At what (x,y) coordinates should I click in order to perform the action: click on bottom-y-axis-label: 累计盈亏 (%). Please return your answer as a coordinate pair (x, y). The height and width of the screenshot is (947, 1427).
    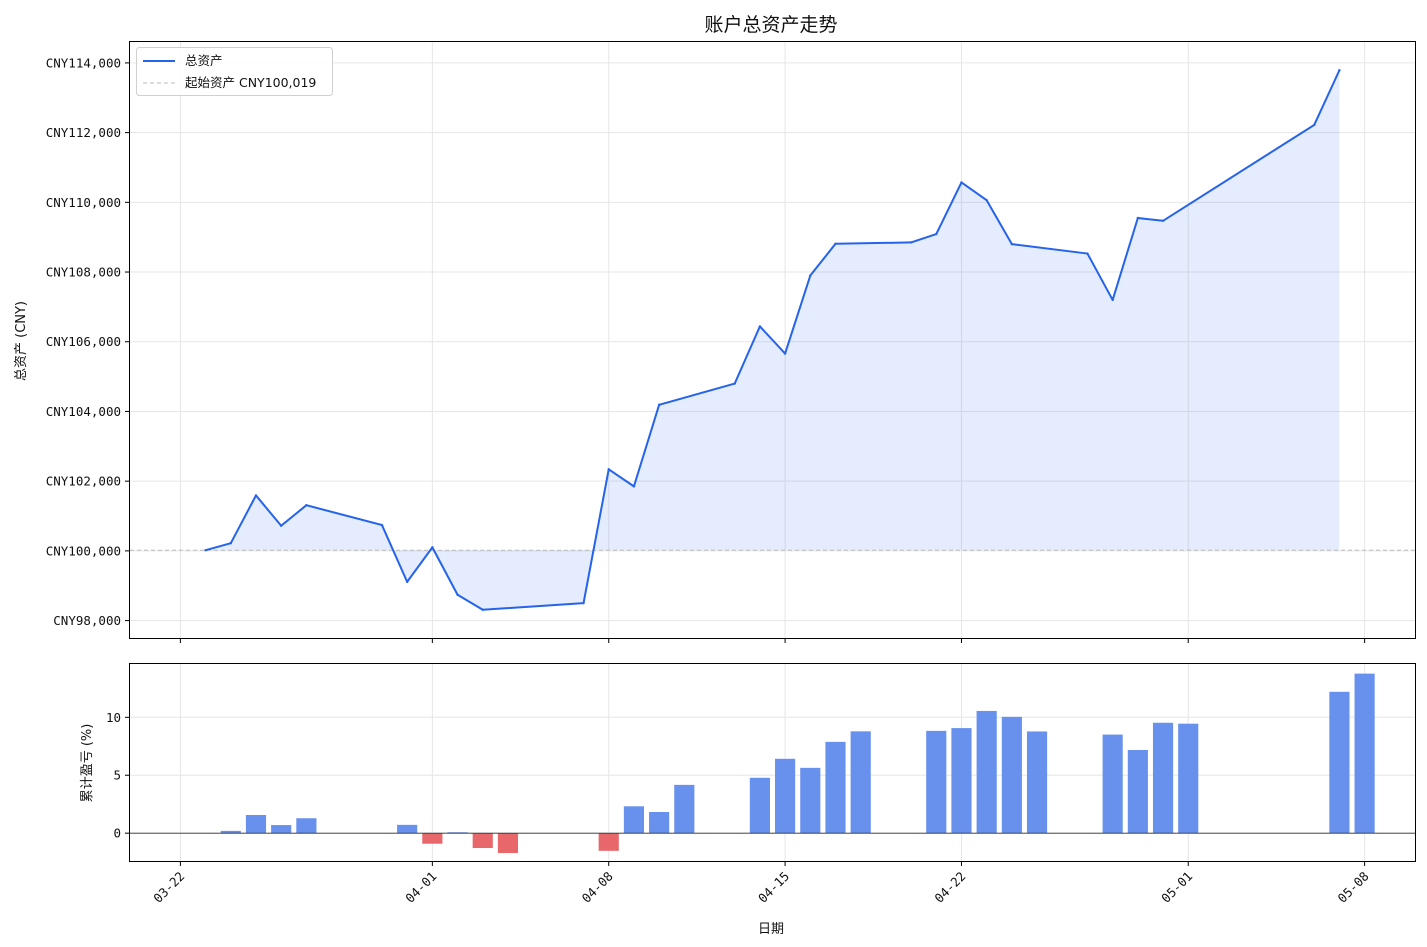
    Looking at the image, I should click on (87, 763).